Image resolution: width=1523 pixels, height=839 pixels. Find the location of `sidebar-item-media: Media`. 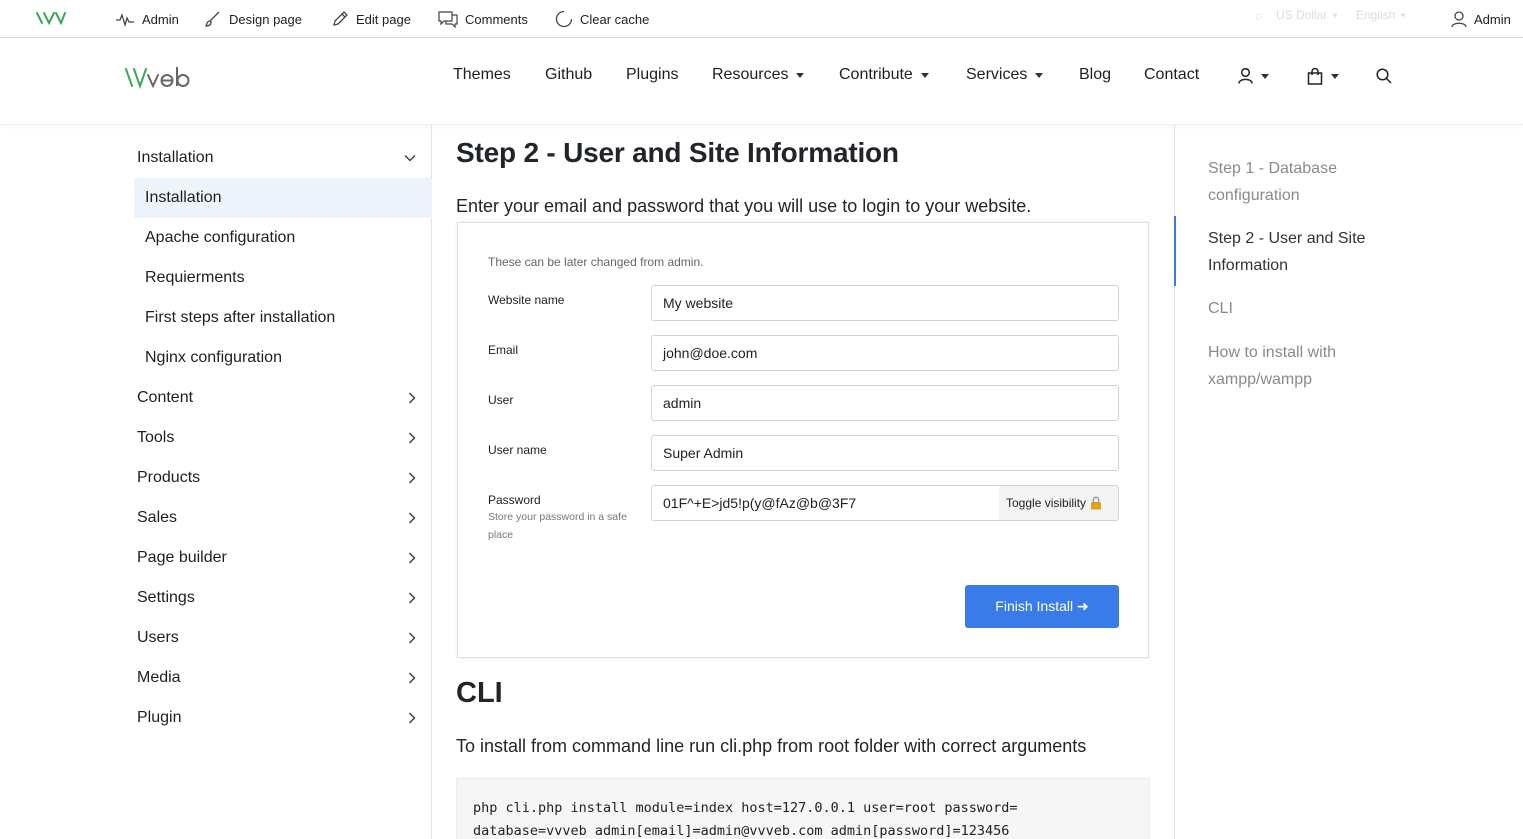

sidebar-item-media: Media is located at coordinates (279, 678).